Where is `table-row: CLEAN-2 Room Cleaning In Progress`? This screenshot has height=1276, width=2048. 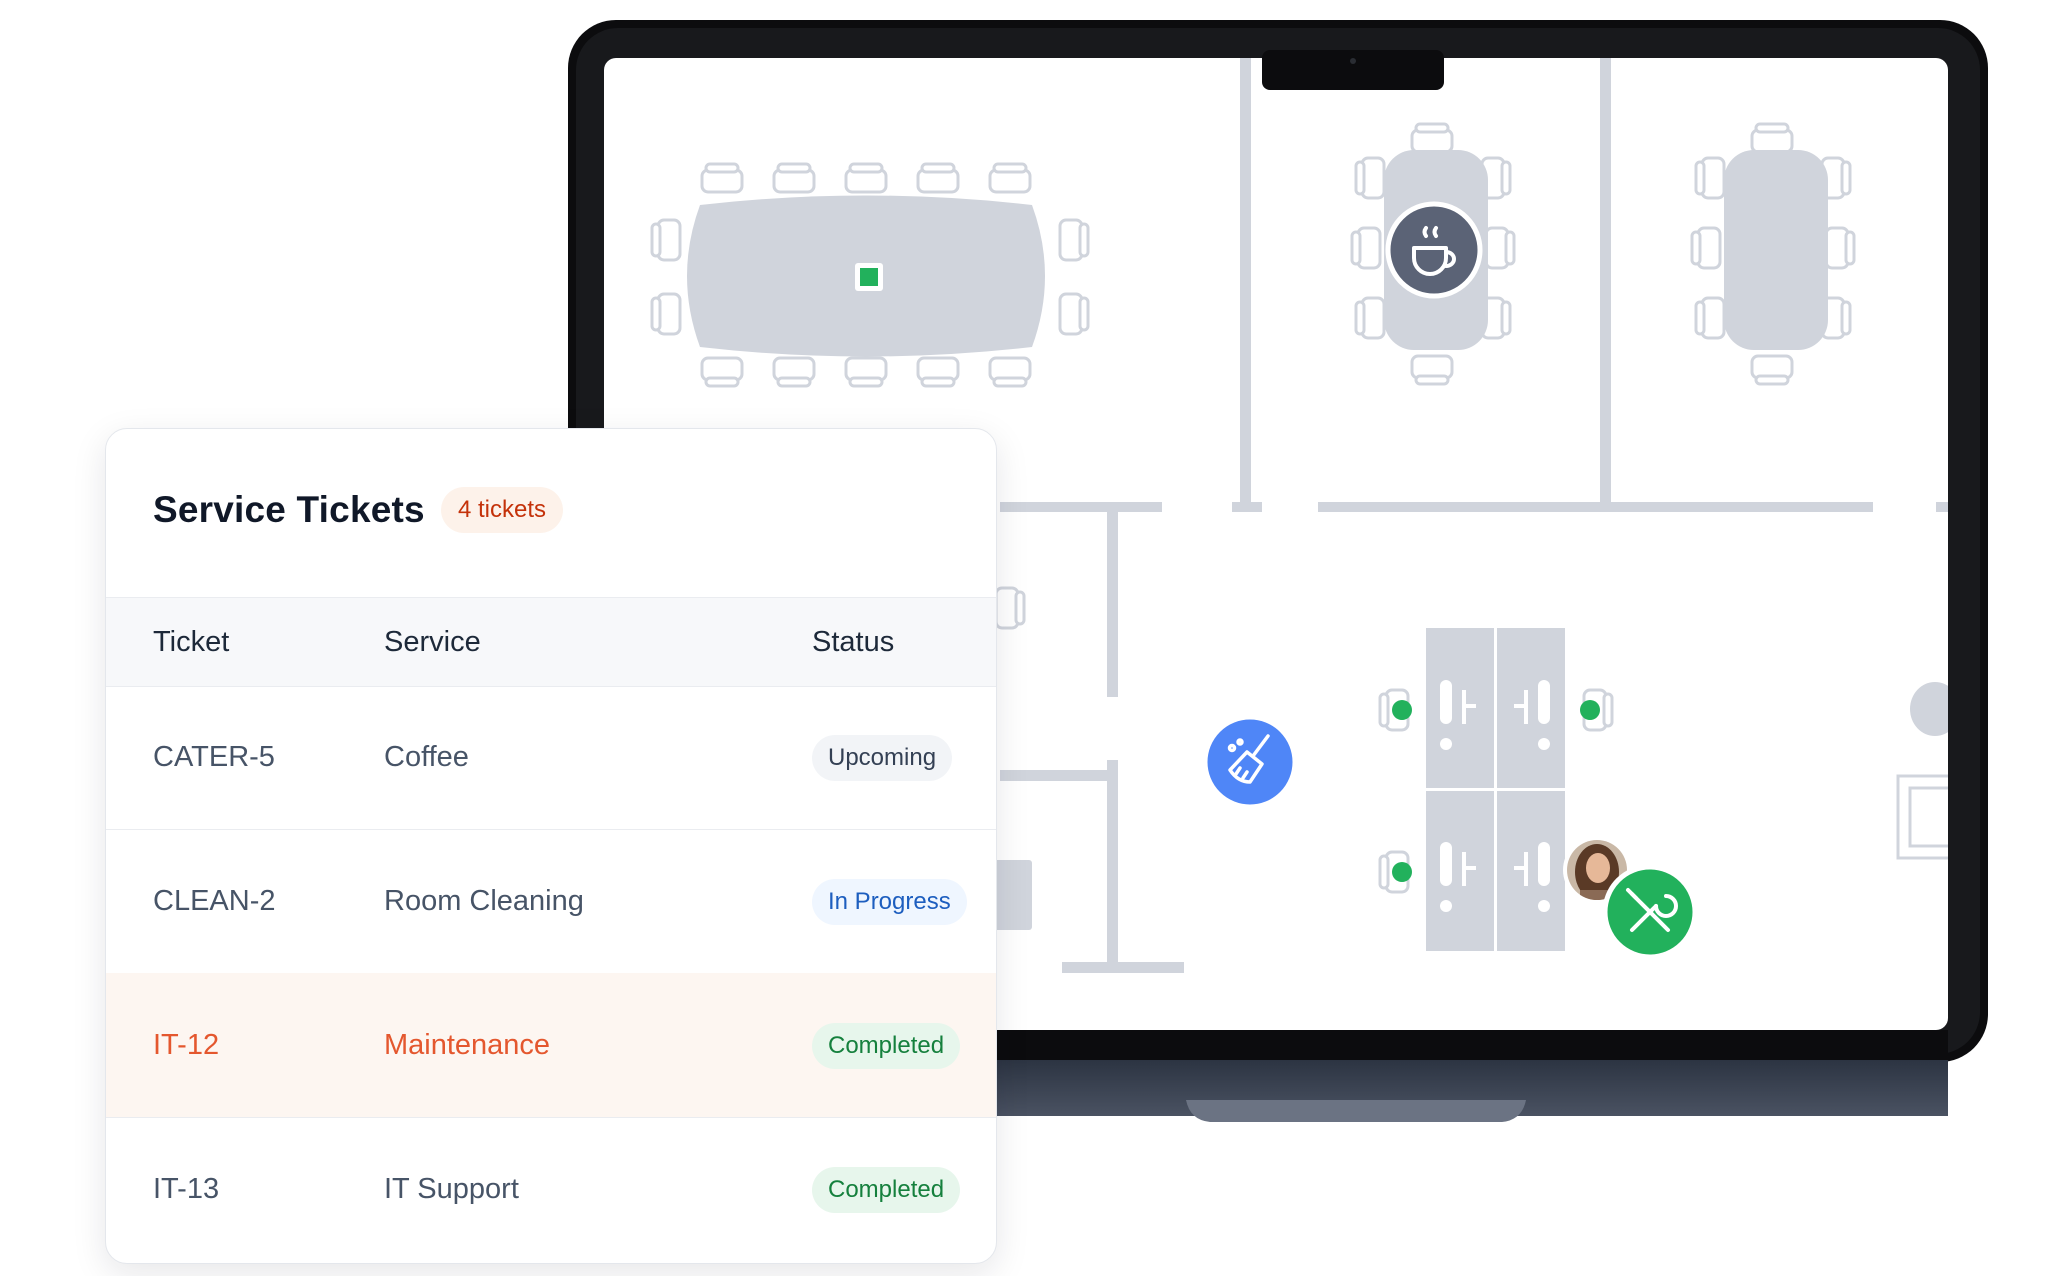
table-row: CLEAN-2 Room Cleaning In Progress is located at coordinates (551, 901).